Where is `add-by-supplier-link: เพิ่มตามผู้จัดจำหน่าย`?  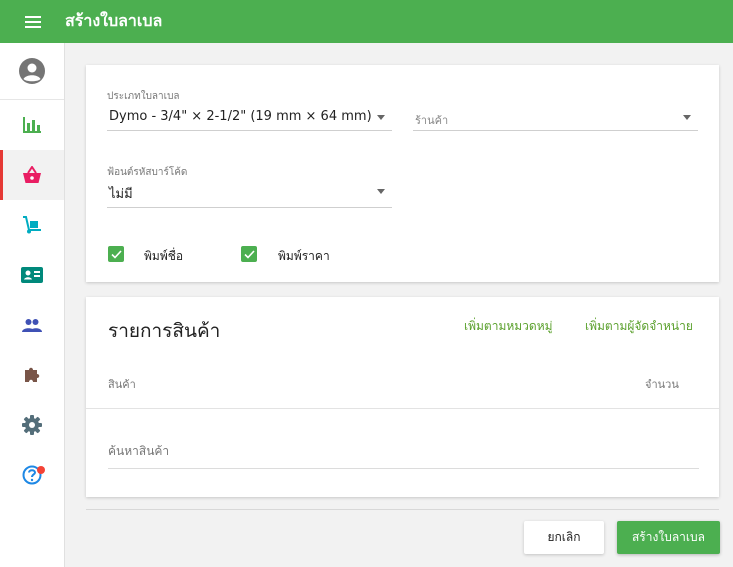 add-by-supplier-link: เพิ่มตามผู้จัดจำหน่าย is located at coordinates (639, 326).